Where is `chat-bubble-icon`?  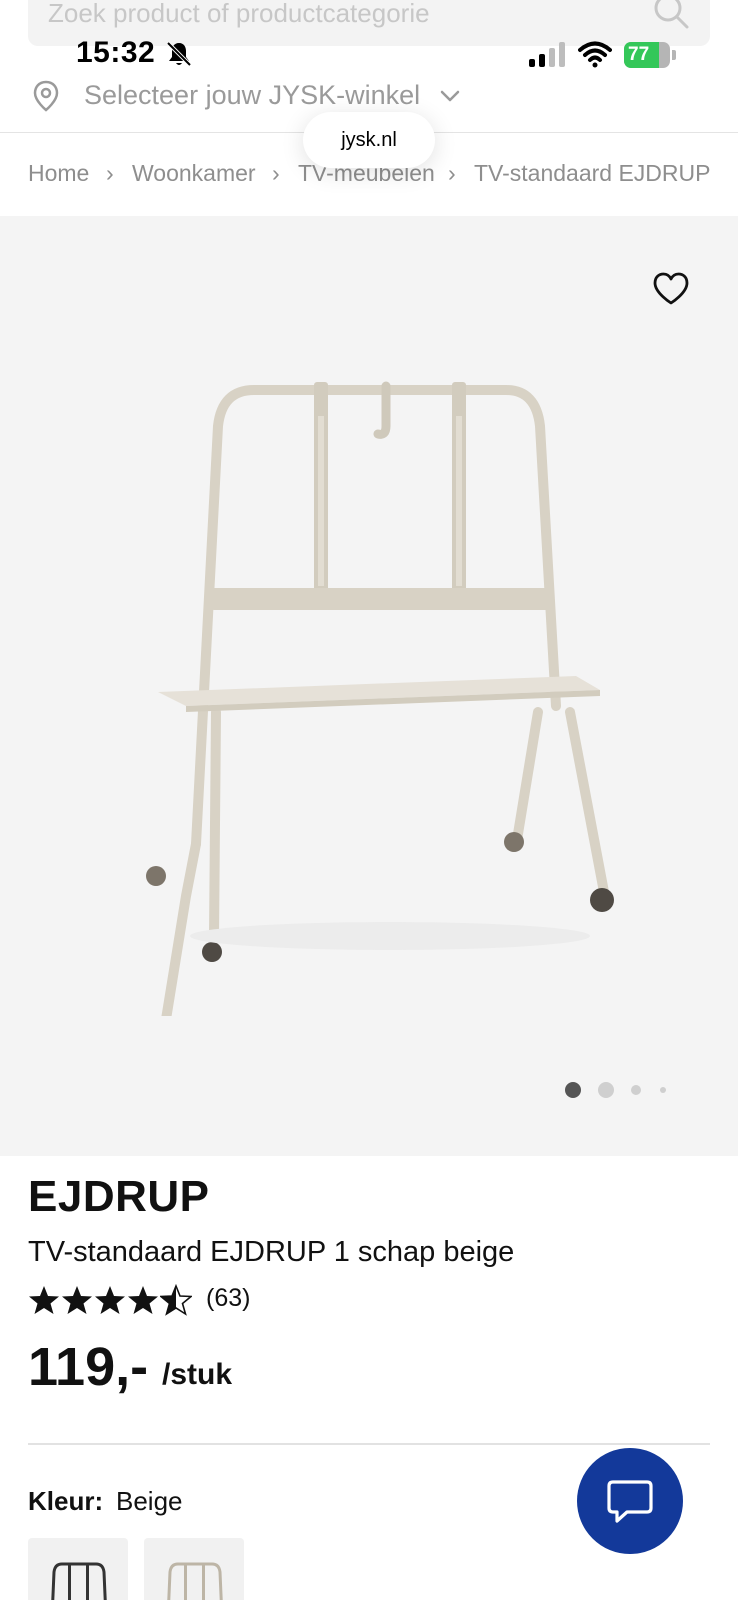 chat-bubble-icon is located at coordinates (630, 1501).